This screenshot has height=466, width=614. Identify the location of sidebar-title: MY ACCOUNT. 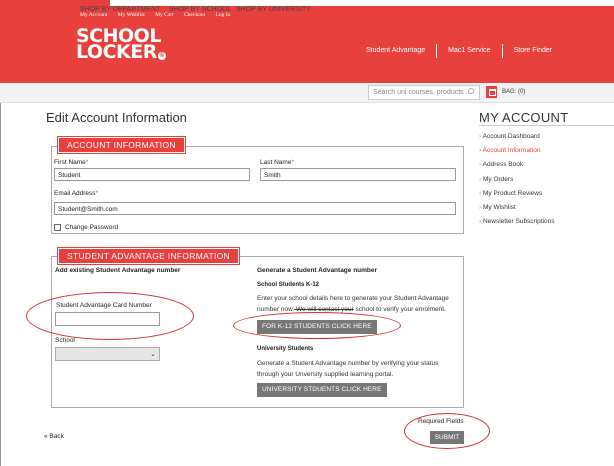
(524, 117).